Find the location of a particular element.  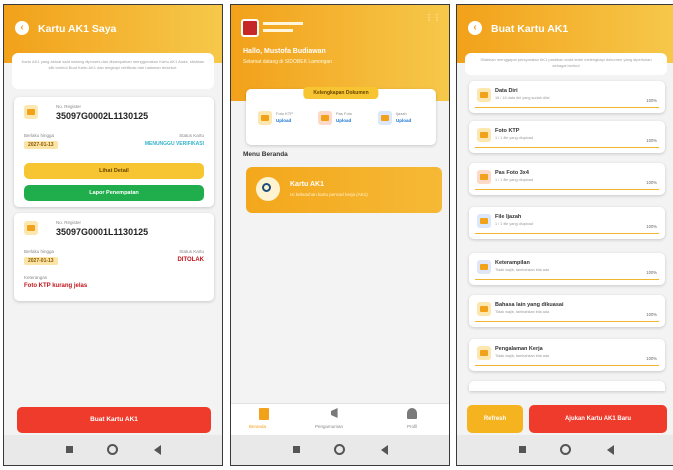

doc-label: Pas Foto is located at coordinates (344, 113).